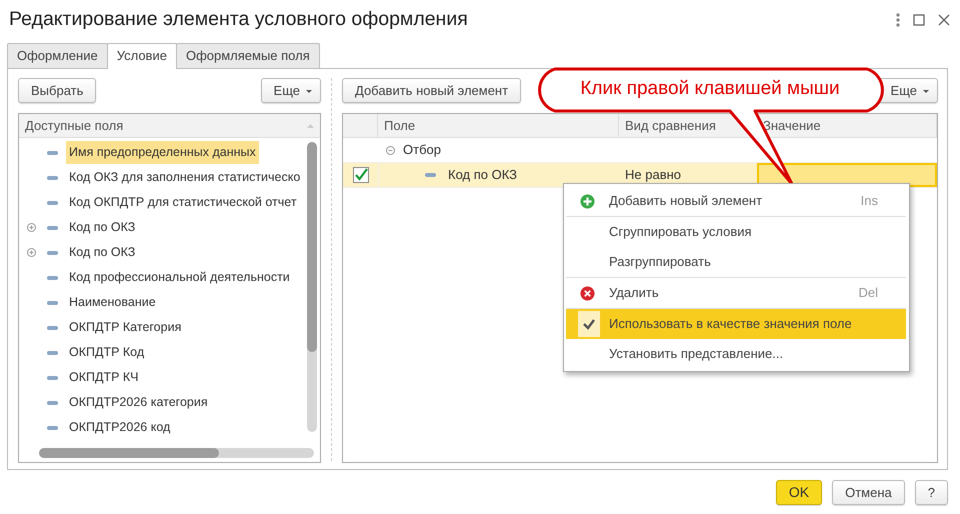 The width and height of the screenshot is (960, 514). What do you see at coordinates (74, 126) in the screenshot?
I see `column-header: Доступные поля` at bounding box center [74, 126].